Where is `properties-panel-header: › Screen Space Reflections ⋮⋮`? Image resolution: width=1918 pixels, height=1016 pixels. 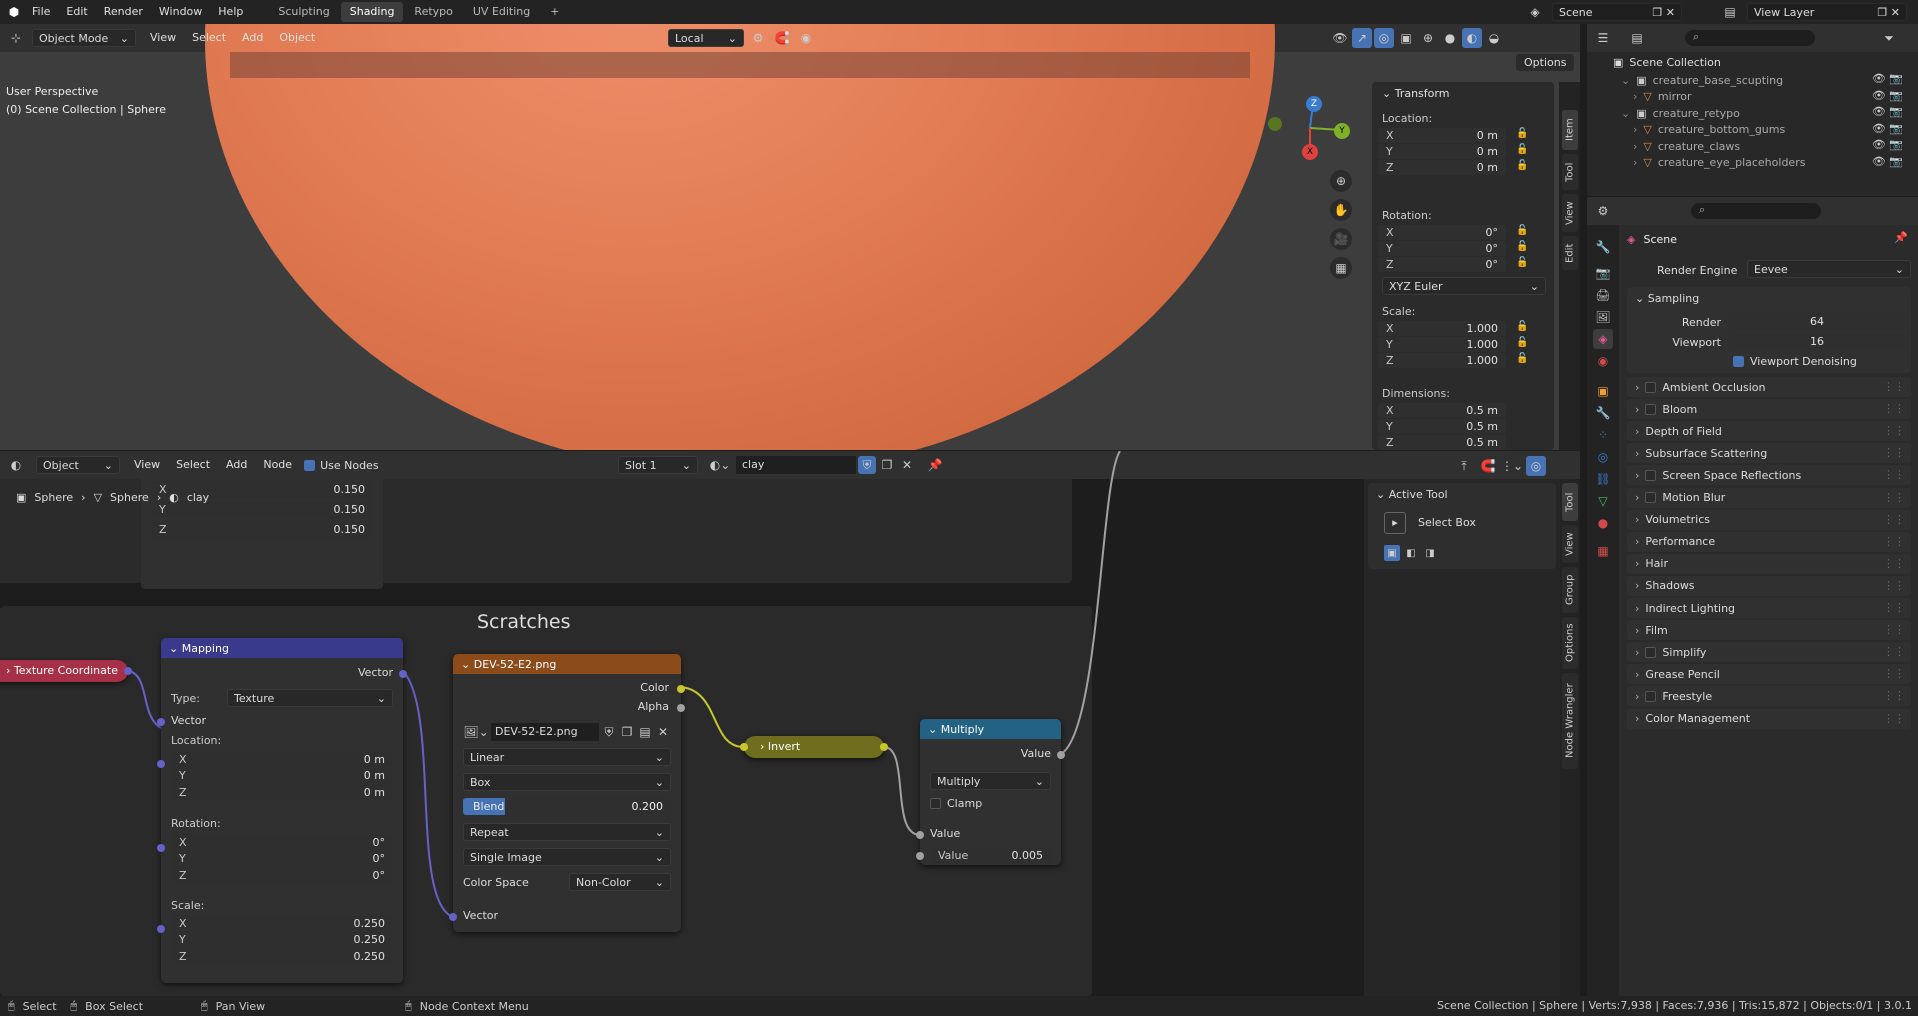
properties-panel-header: › Screen Space Reflections ⋮⋮ is located at coordinates (1769, 475).